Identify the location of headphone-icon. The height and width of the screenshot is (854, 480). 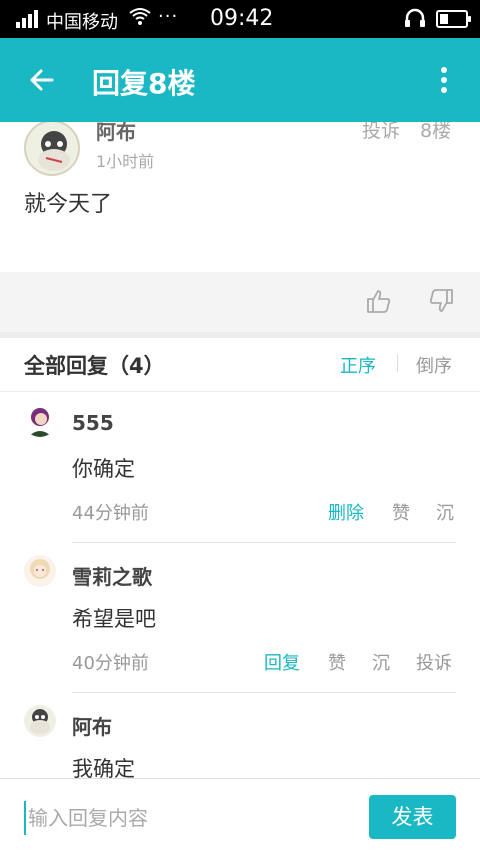
(415, 18).